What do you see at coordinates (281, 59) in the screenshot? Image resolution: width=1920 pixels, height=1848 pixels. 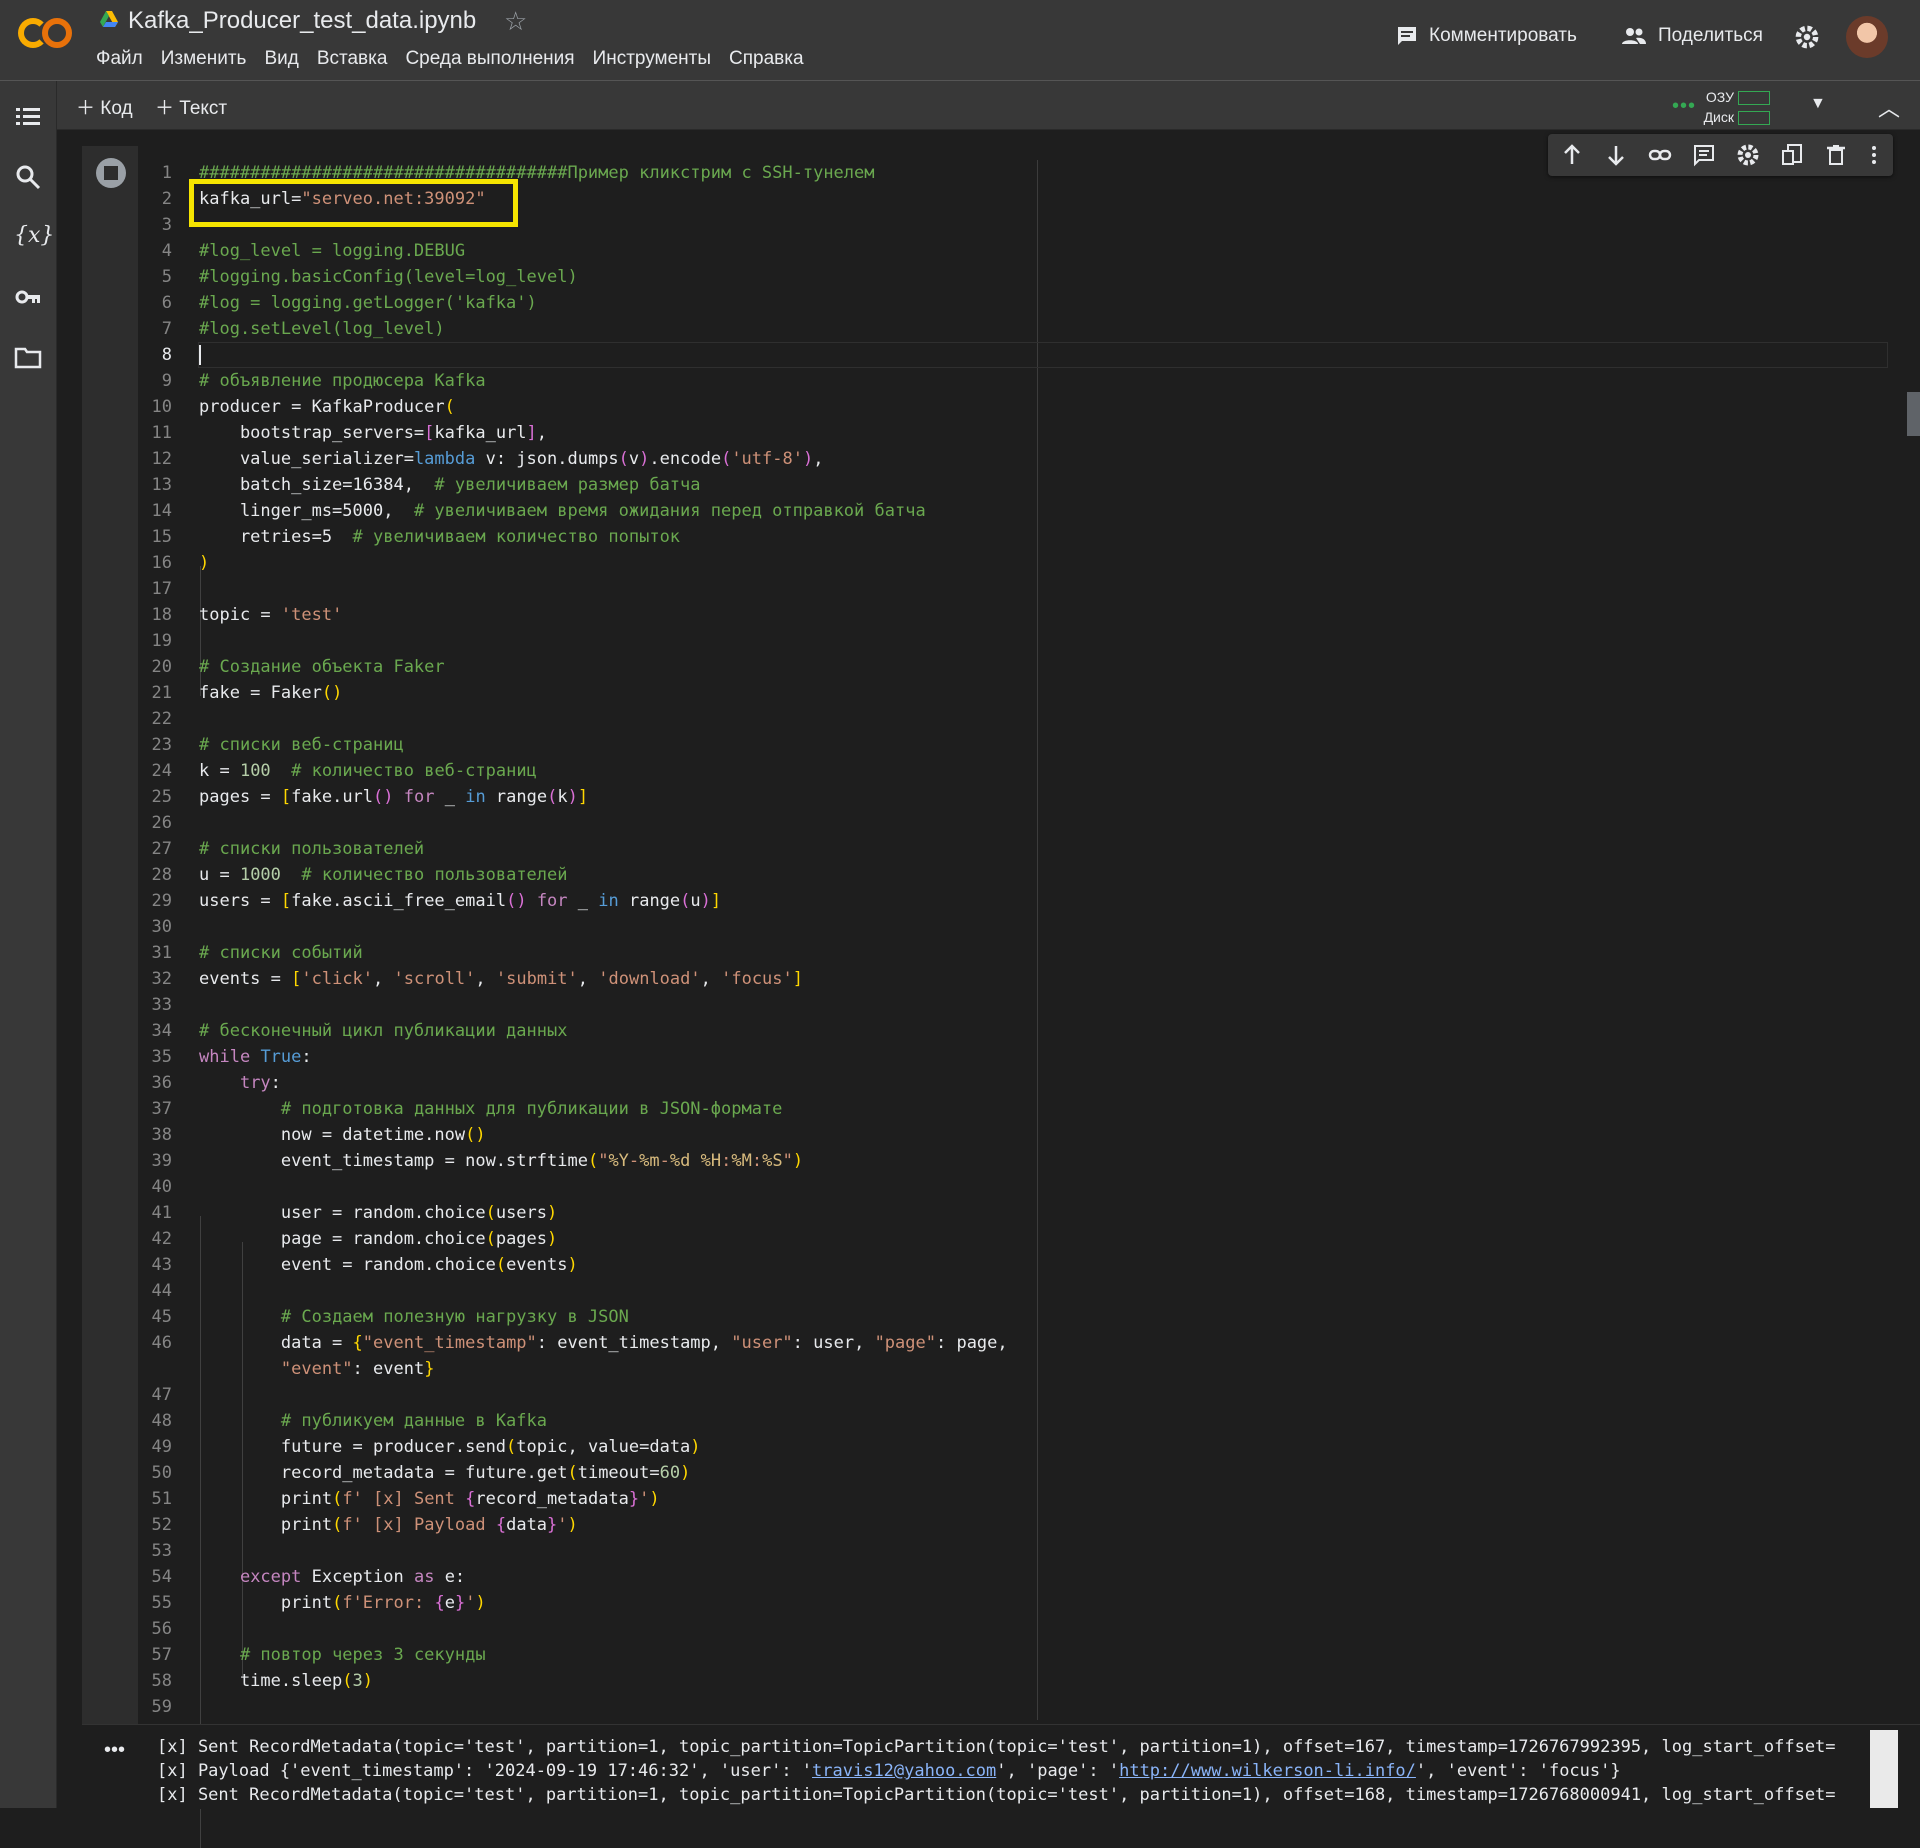 I see `menu-view: Вид` at bounding box center [281, 59].